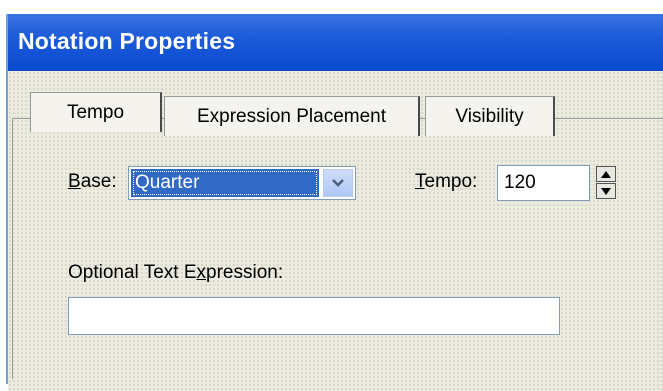  What do you see at coordinates (245, 272) in the screenshot?
I see `expression-label-post: pression:` at bounding box center [245, 272].